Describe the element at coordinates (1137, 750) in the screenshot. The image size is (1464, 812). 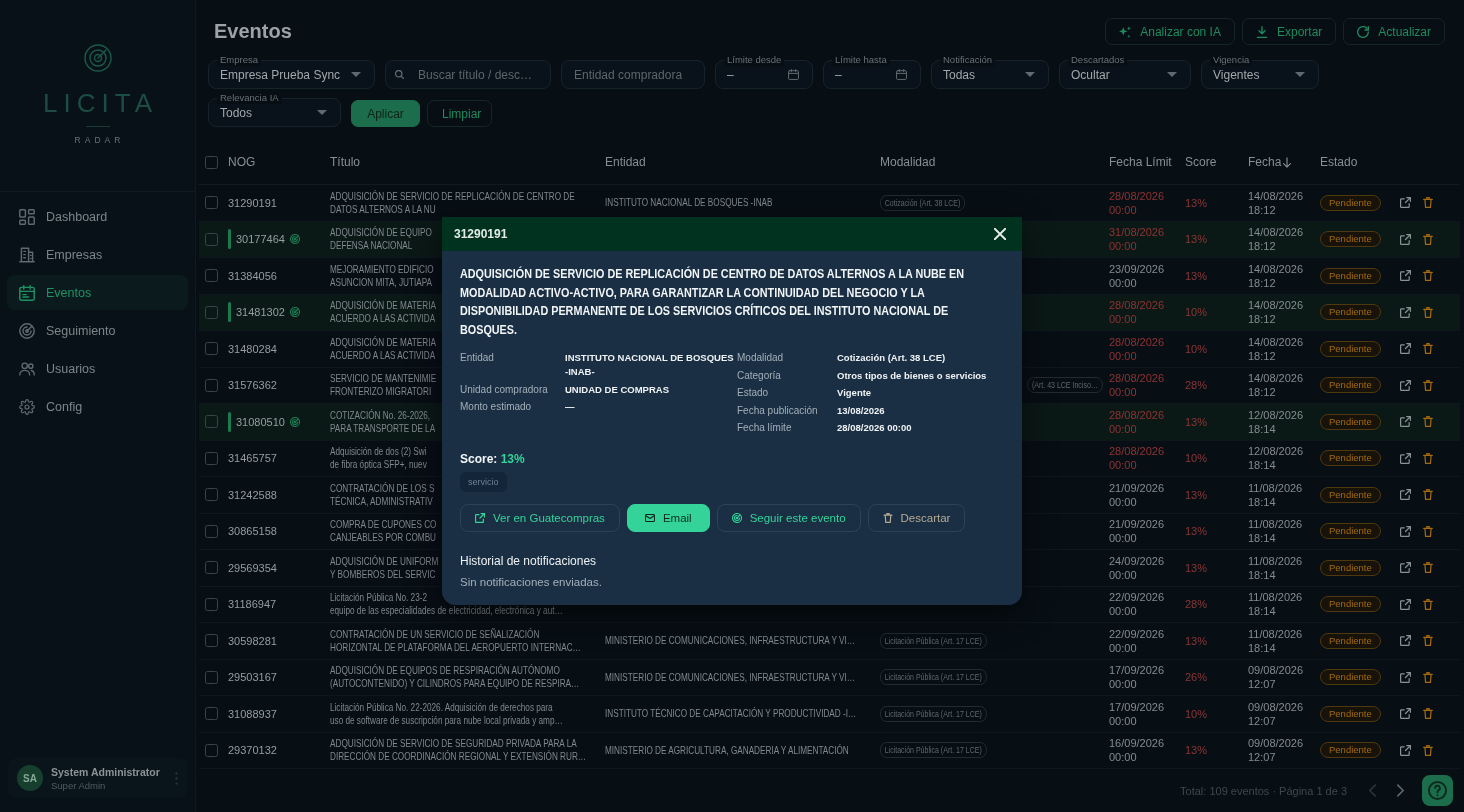
I see `deadline-date: 16/09/2026 00:00` at that location.